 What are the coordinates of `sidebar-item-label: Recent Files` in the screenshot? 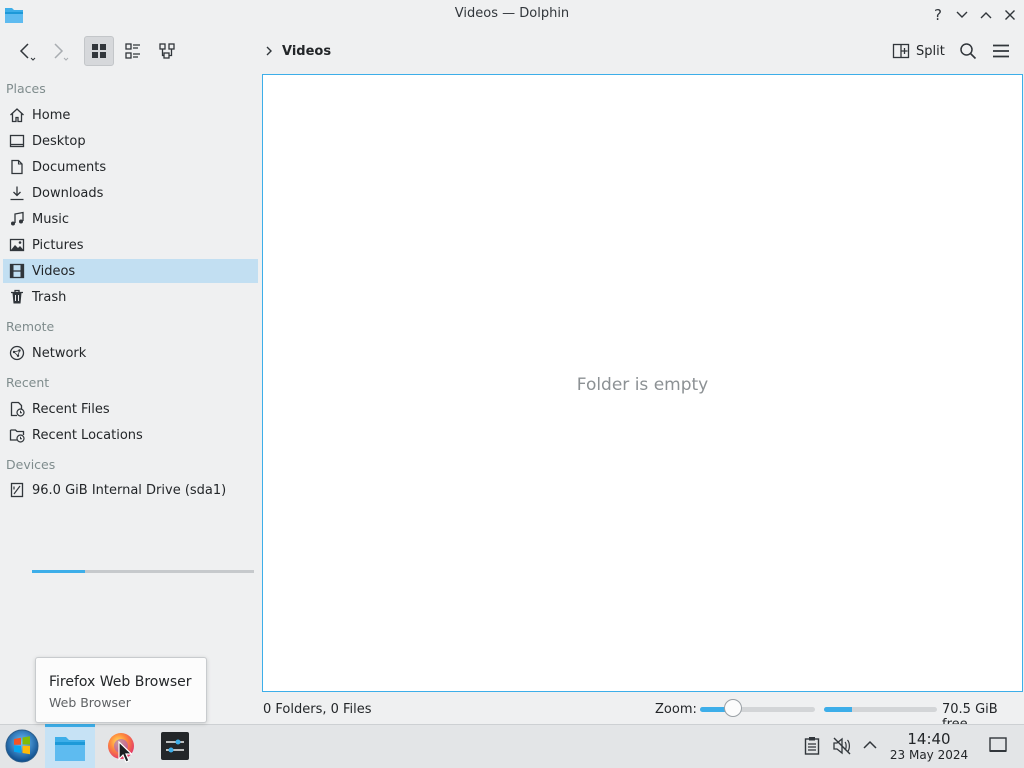 It's located at (71, 409).